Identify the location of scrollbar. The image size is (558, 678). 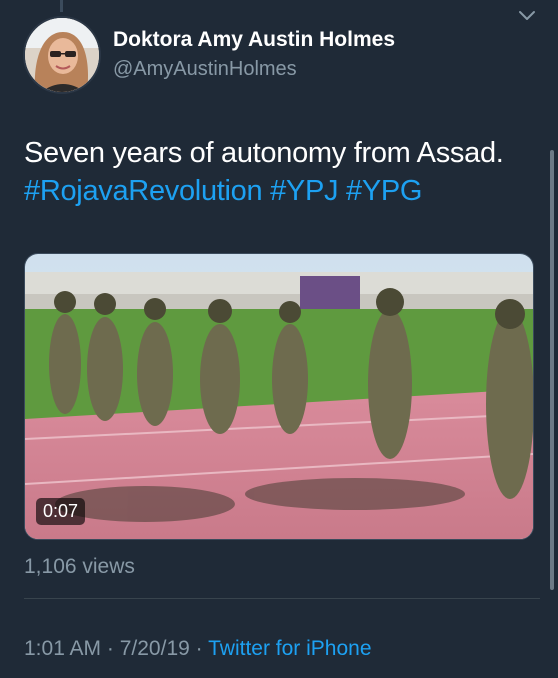
(552, 370).